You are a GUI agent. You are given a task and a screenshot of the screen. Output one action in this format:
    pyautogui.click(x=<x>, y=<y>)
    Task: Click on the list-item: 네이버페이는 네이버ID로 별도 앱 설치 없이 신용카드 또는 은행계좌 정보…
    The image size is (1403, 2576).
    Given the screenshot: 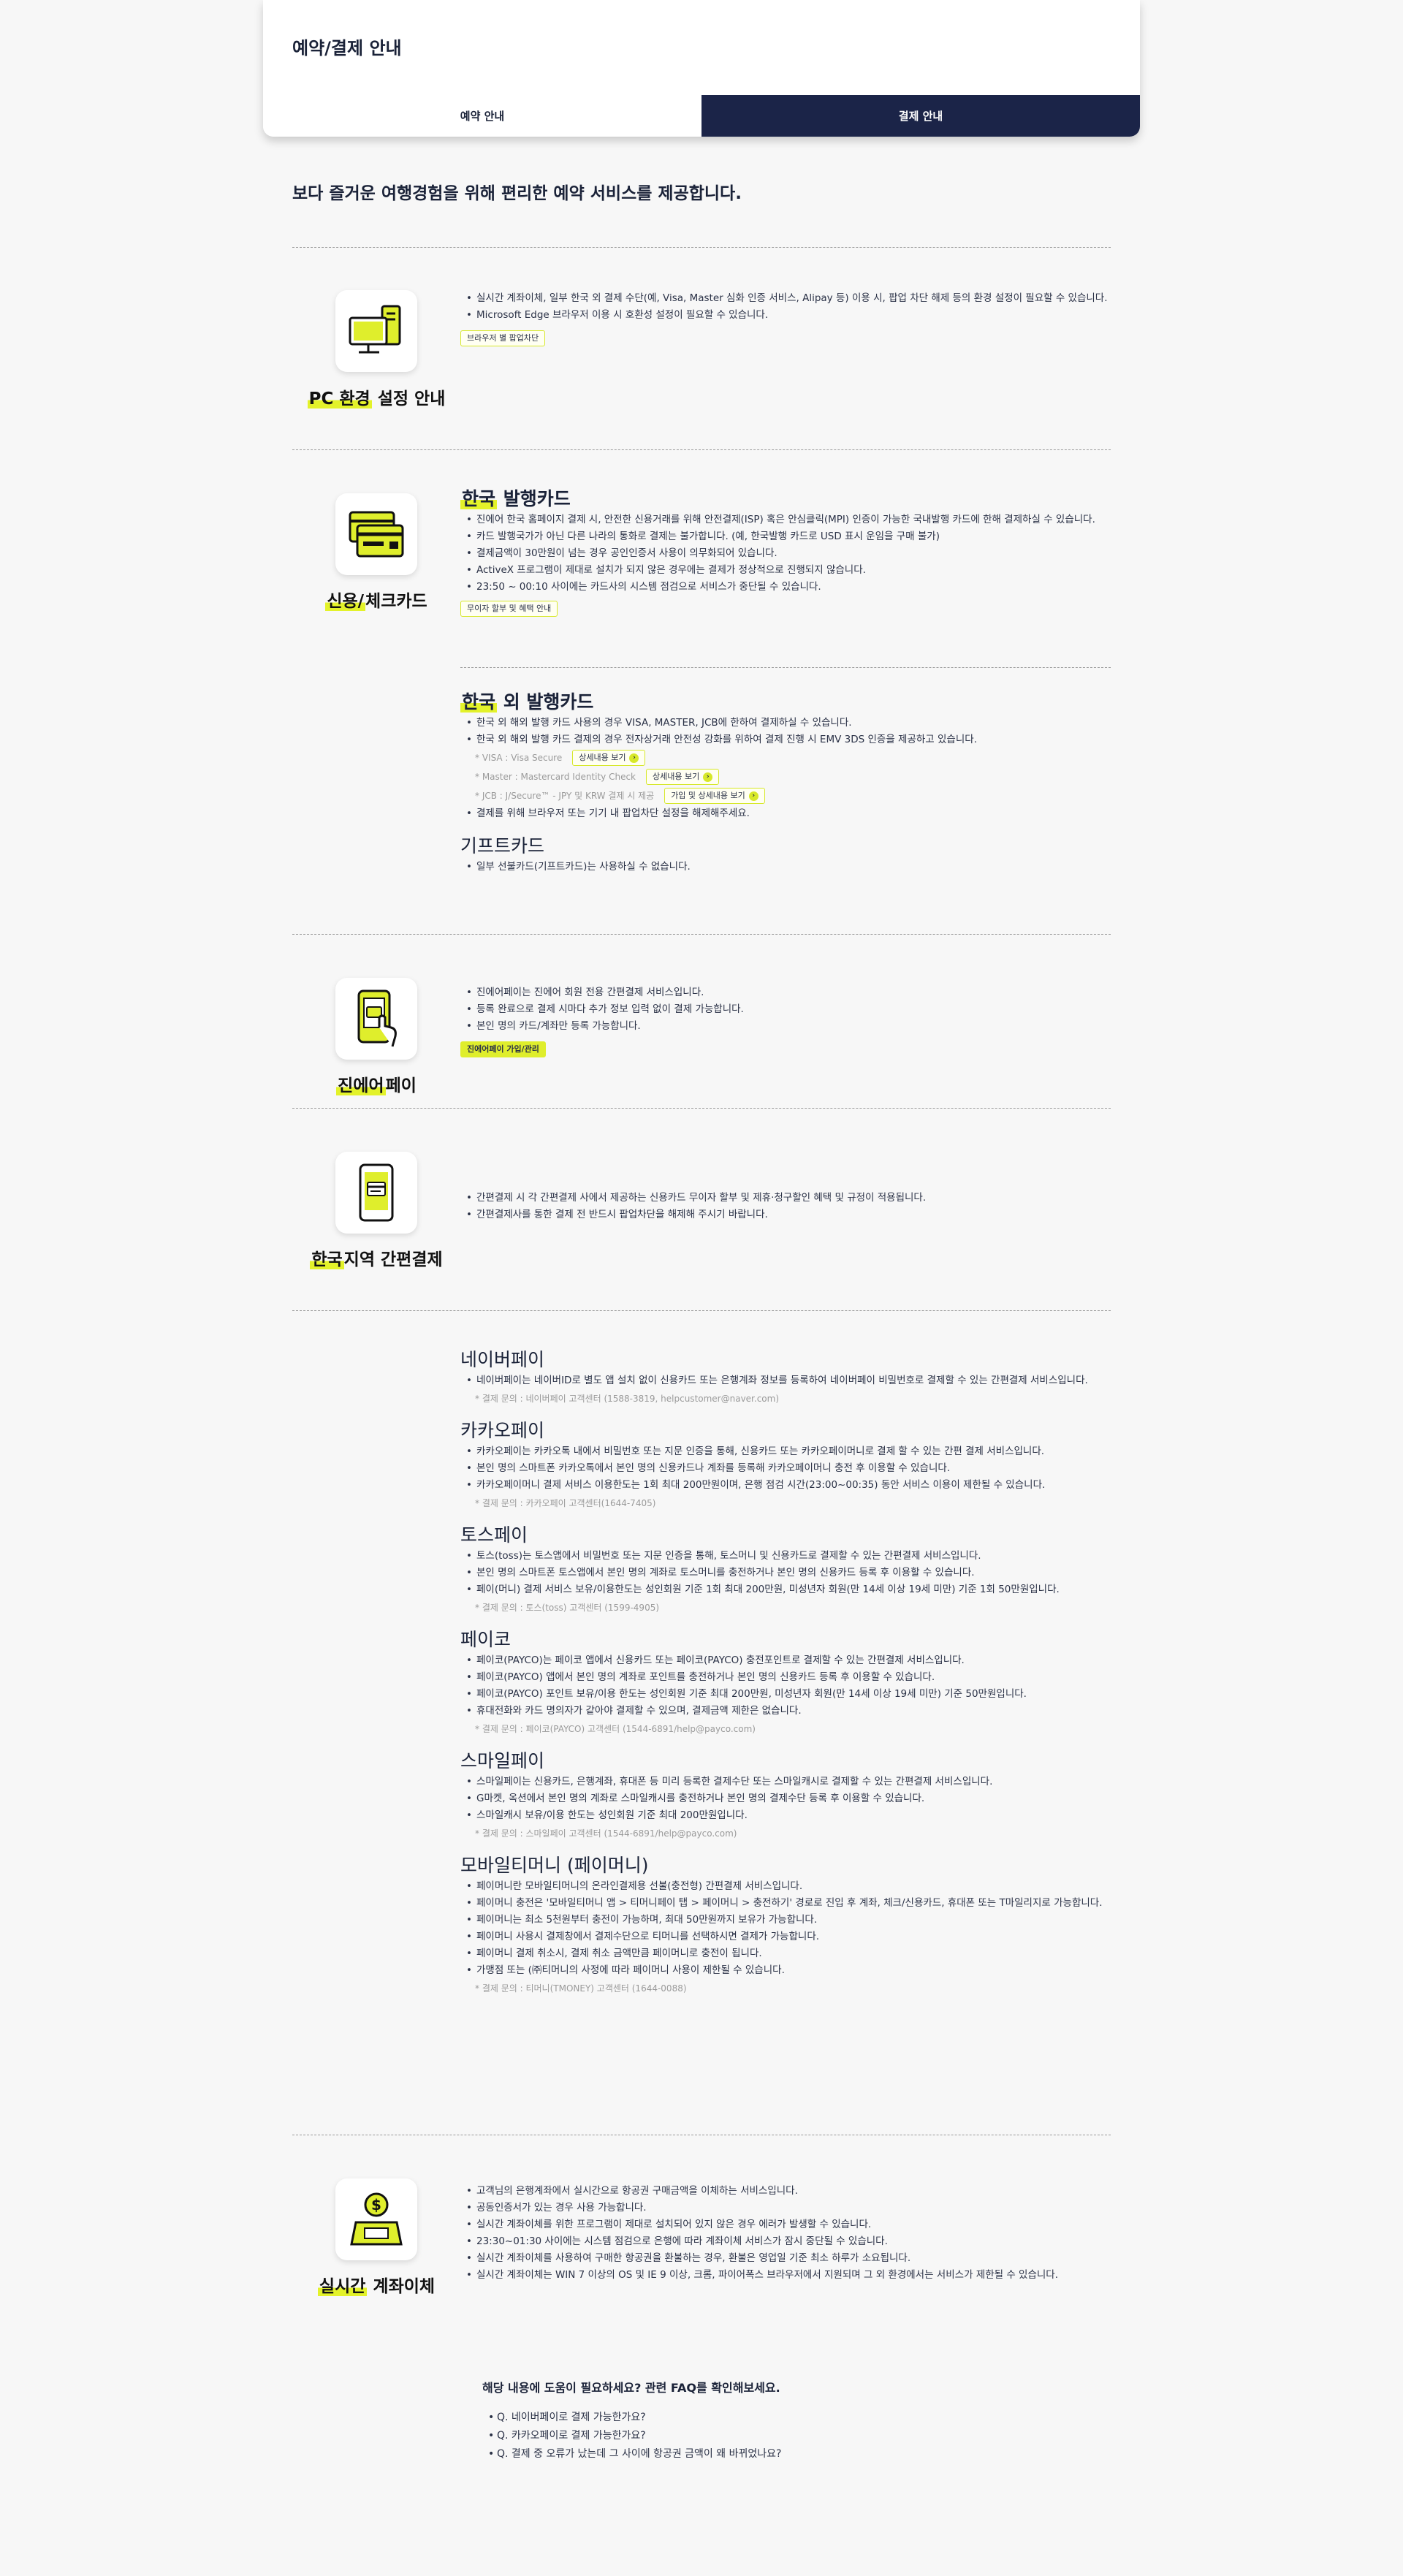 What is the action you would take?
    pyautogui.click(x=785, y=1380)
    